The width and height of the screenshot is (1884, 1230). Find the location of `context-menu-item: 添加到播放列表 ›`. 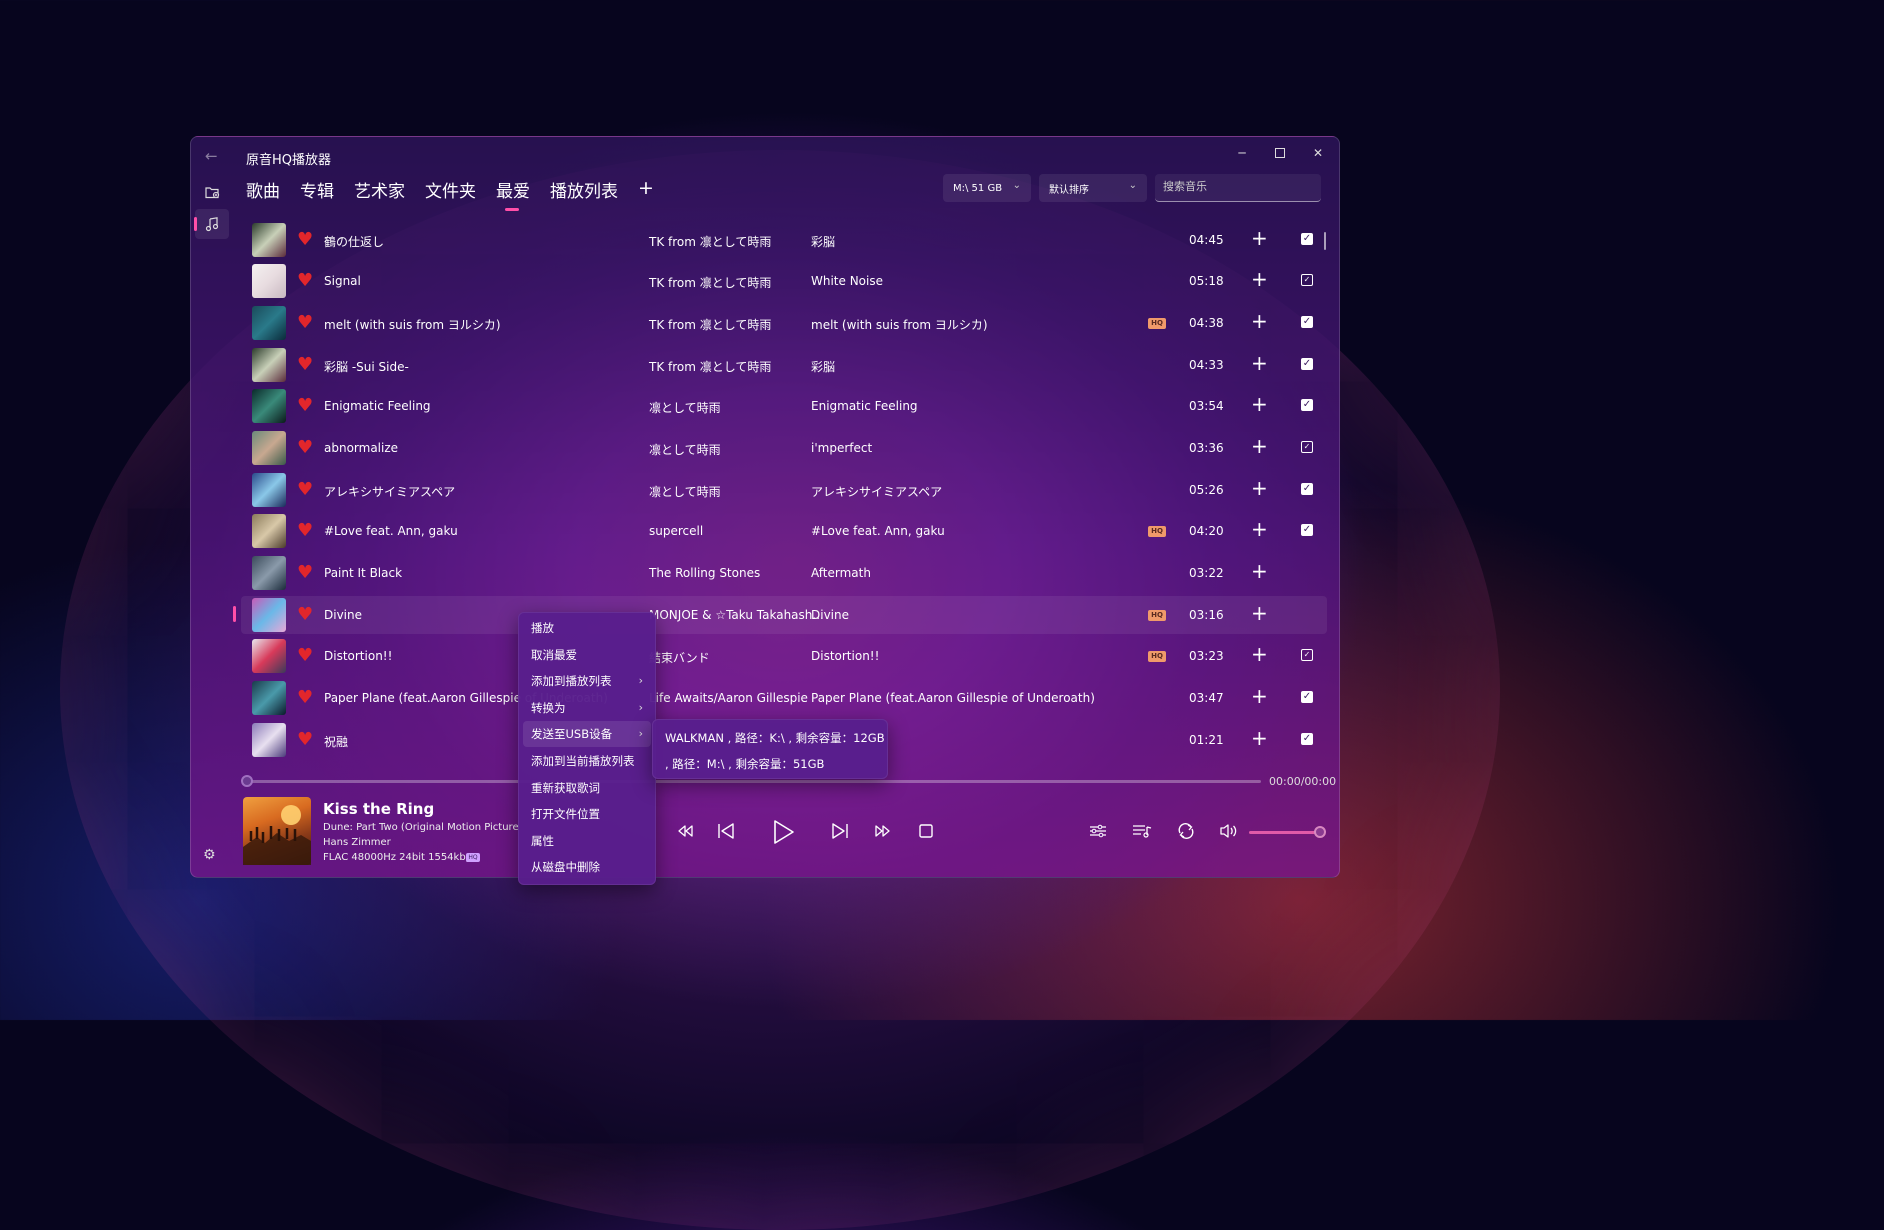

context-menu-item: 添加到播放列表 › is located at coordinates (587, 681).